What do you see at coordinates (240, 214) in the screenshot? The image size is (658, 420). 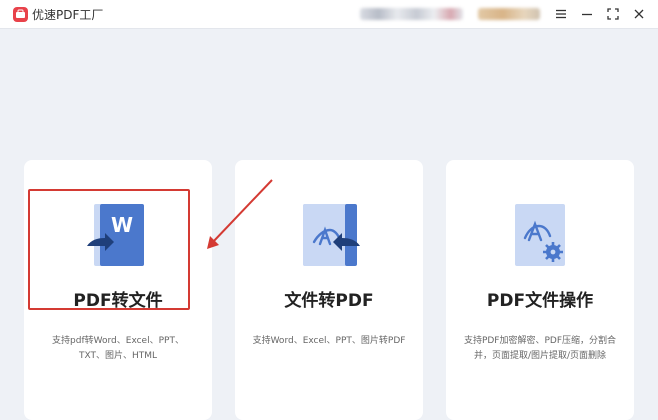 I see `annotation-arrow-icon` at bounding box center [240, 214].